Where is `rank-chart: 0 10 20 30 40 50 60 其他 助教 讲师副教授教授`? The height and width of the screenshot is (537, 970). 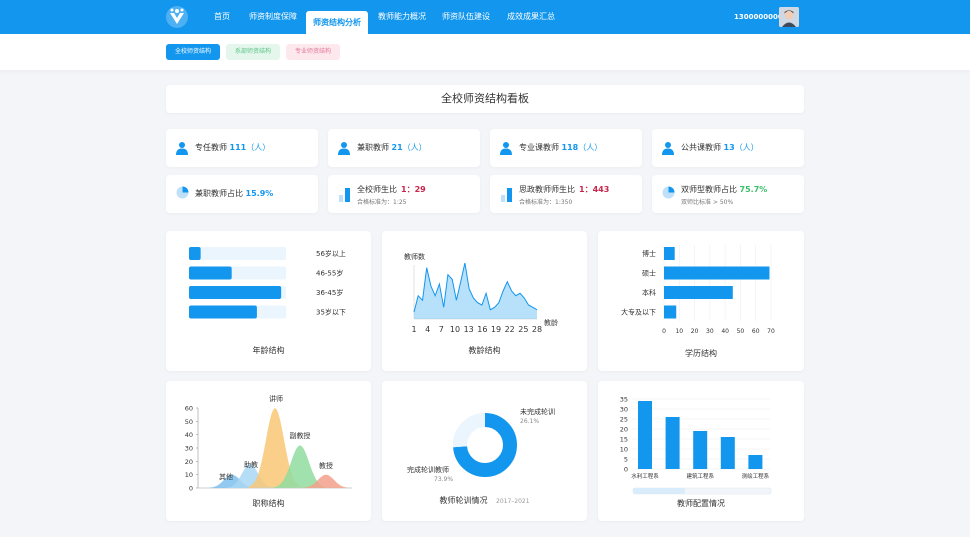
rank-chart: 0 10 20 30 40 50 60 其他 助教 讲师副教授教授 is located at coordinates (268, 443).